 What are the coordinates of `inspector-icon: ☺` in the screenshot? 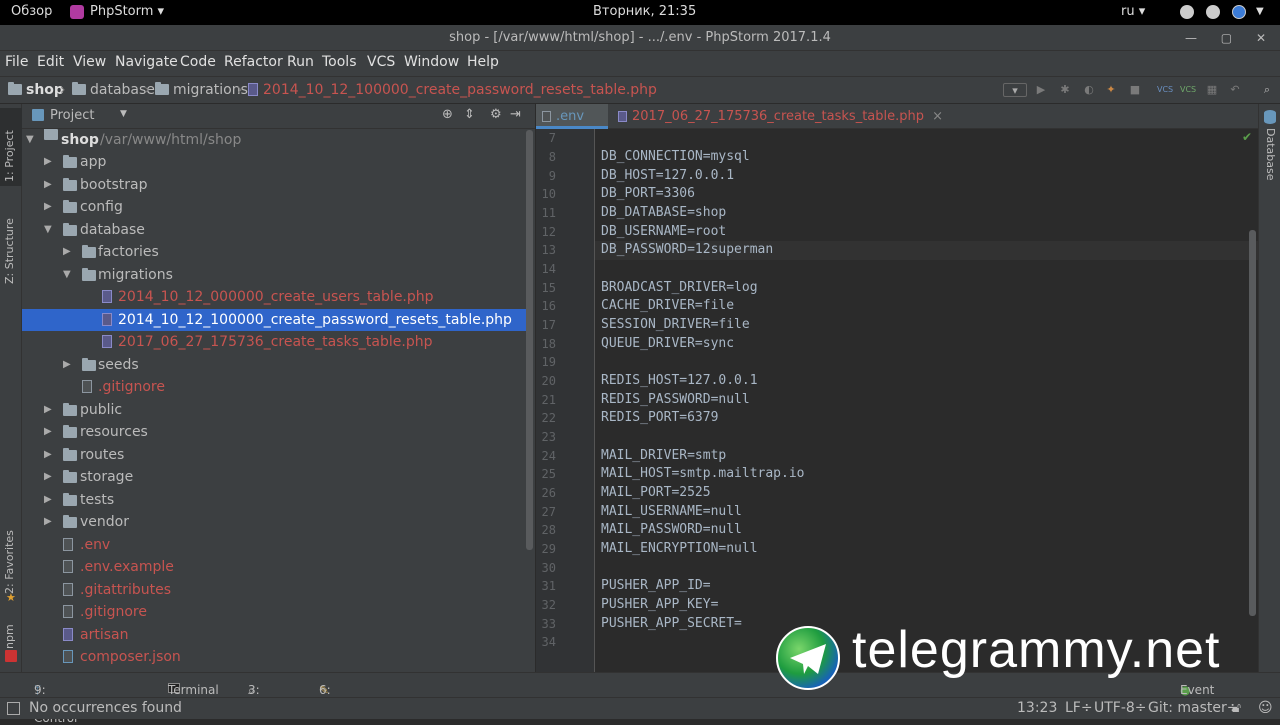 It's located at (1265, 708).